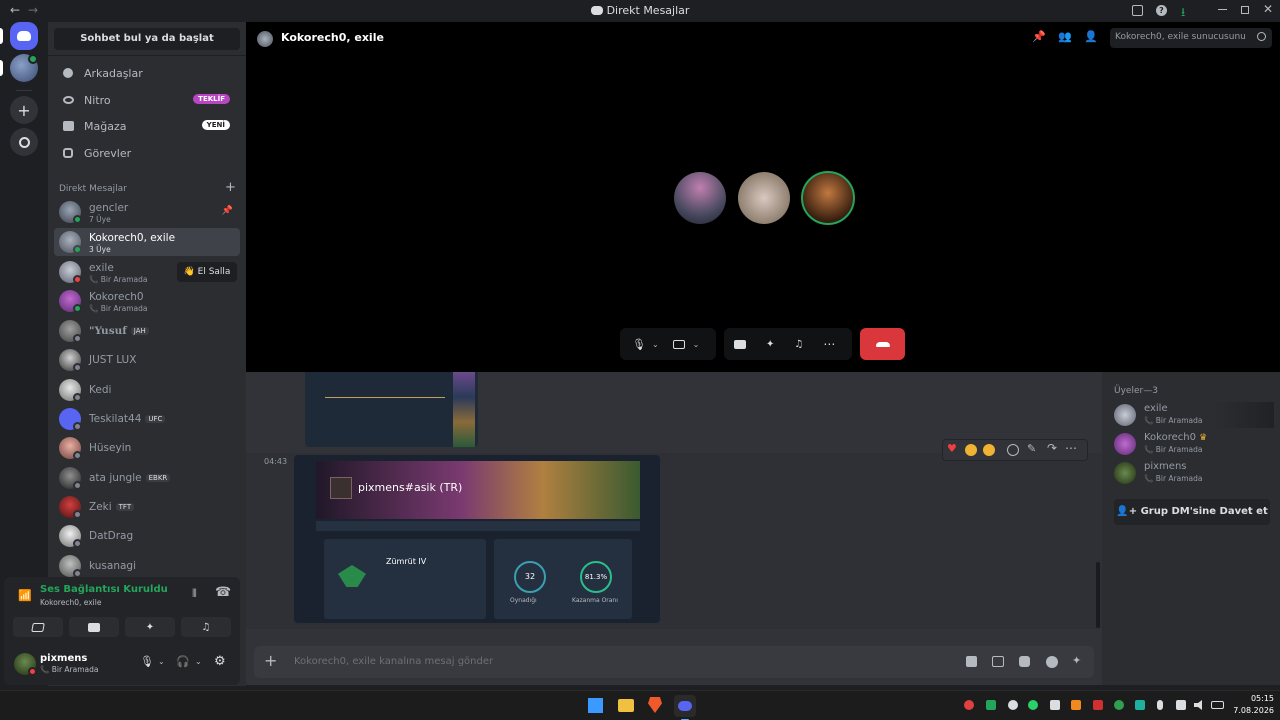 This screenshot has height=720, width=1280. What do you see at coordinates (1245, 10) in the screenshot?
I see `maximize-icon` at bounding box center [1245, 10].